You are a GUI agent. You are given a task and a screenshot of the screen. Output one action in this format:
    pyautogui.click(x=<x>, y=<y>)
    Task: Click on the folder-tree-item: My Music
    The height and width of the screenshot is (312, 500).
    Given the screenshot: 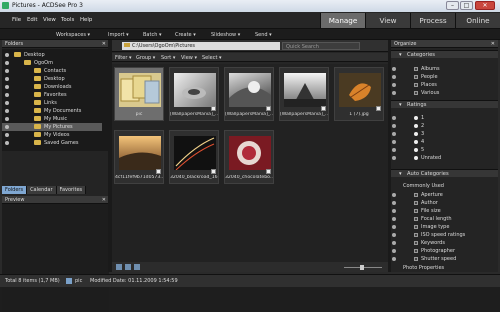 What is the action you would take?
    pyautogui.click(x=52, y=119)
    